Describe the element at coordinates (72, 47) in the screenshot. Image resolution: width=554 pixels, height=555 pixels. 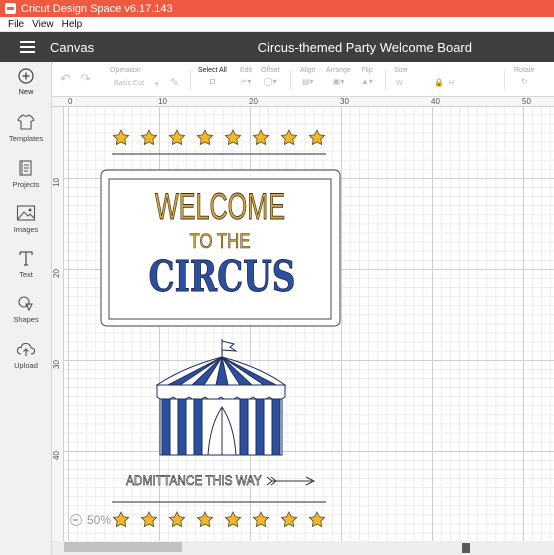
I see `canvas-label: Canvas` at that location.